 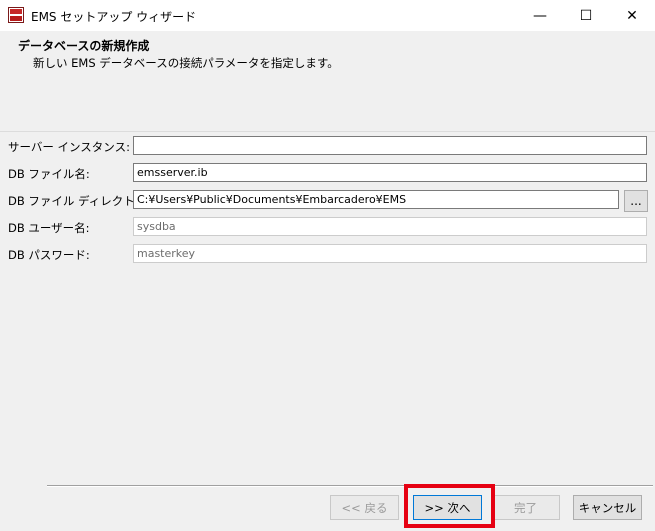 I want to click on db-user-input, so click(x=390, y=226).